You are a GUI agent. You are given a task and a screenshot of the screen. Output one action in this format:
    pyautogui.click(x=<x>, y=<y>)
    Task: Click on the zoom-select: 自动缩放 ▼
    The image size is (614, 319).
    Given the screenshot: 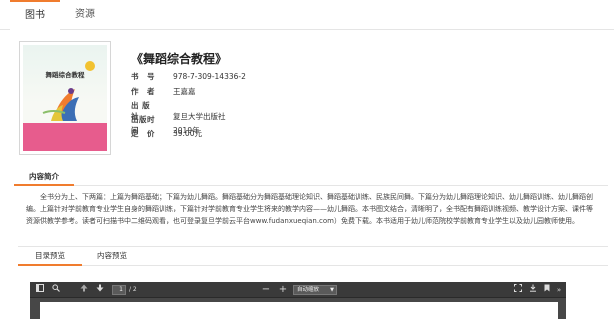 What is the action you would take?
    pyautogui.click(x=315, y=290)
    